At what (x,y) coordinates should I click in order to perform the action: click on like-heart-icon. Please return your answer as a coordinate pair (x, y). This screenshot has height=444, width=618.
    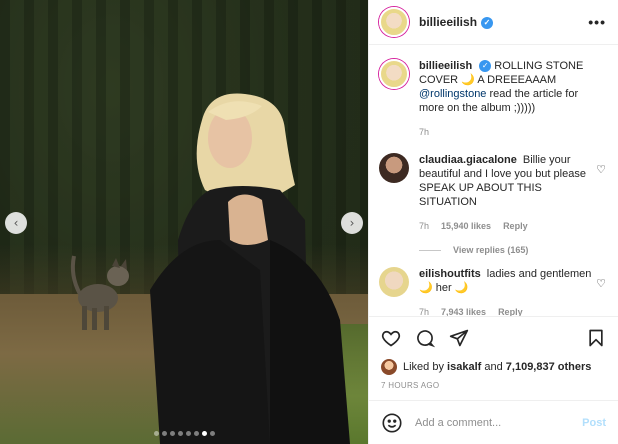
    Looking at the image, I should click on (391, 338).